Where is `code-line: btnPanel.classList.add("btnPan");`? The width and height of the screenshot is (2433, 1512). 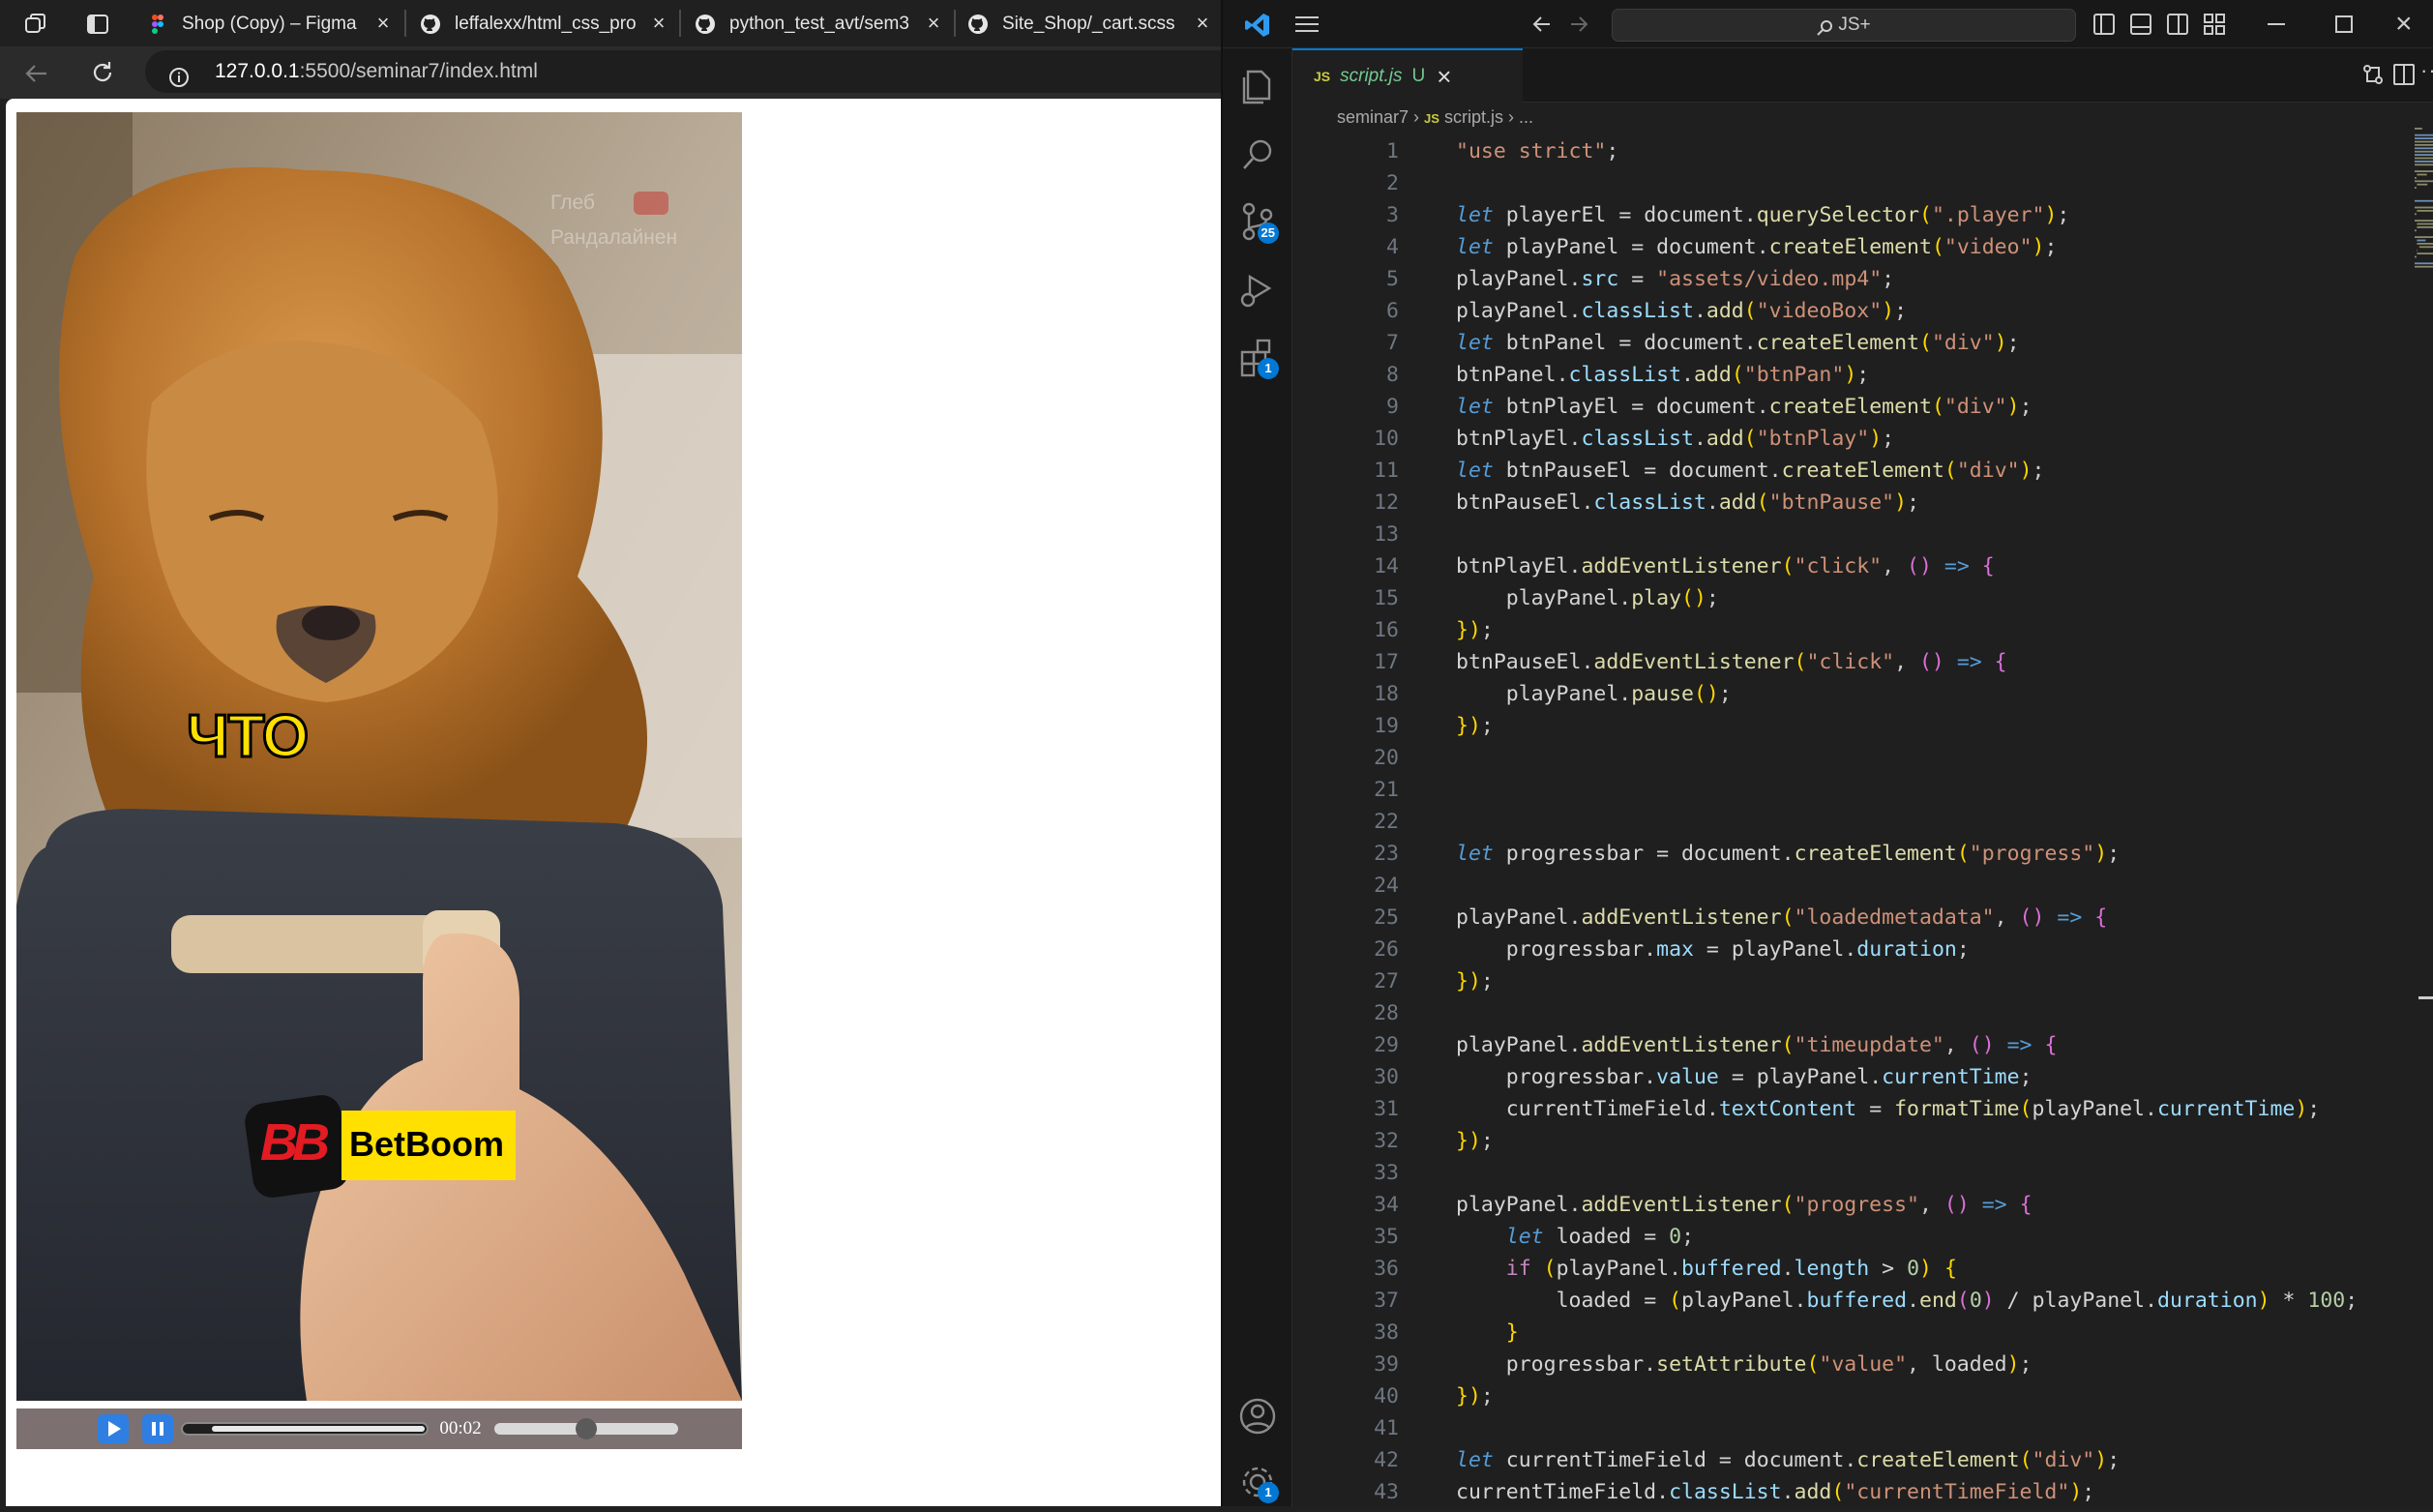 code-line: btnPanel.classList.add("btnPan"); is located at coordinates (1662, 375).